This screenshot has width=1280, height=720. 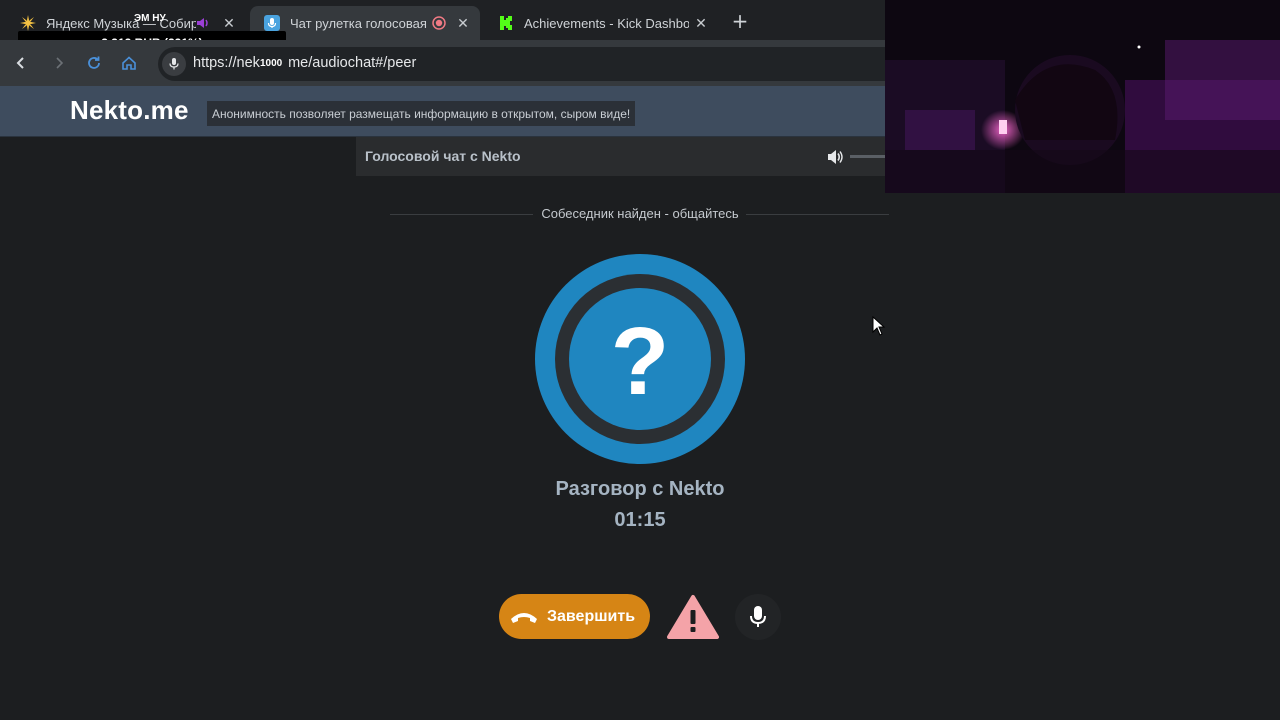 I want to click on webcam-overlay, so click(x=1082, y=96).